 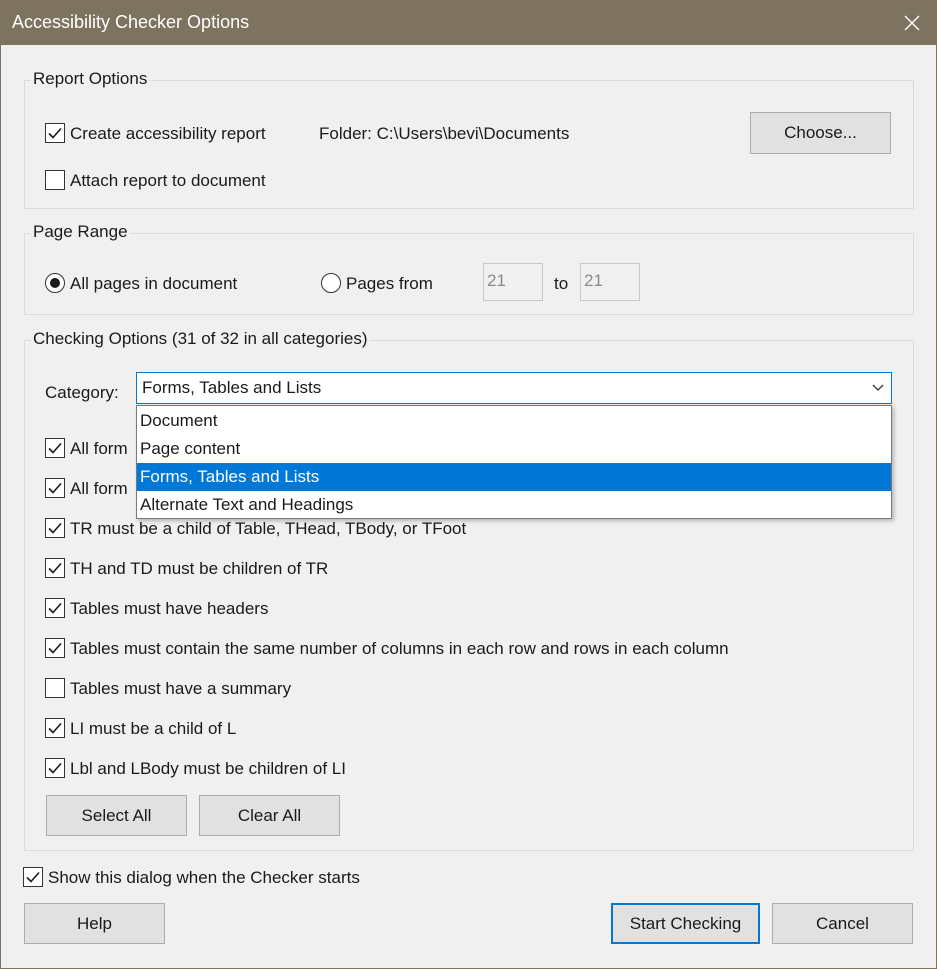 I want to click on all-pages-radio, so click(x=55, y=283).